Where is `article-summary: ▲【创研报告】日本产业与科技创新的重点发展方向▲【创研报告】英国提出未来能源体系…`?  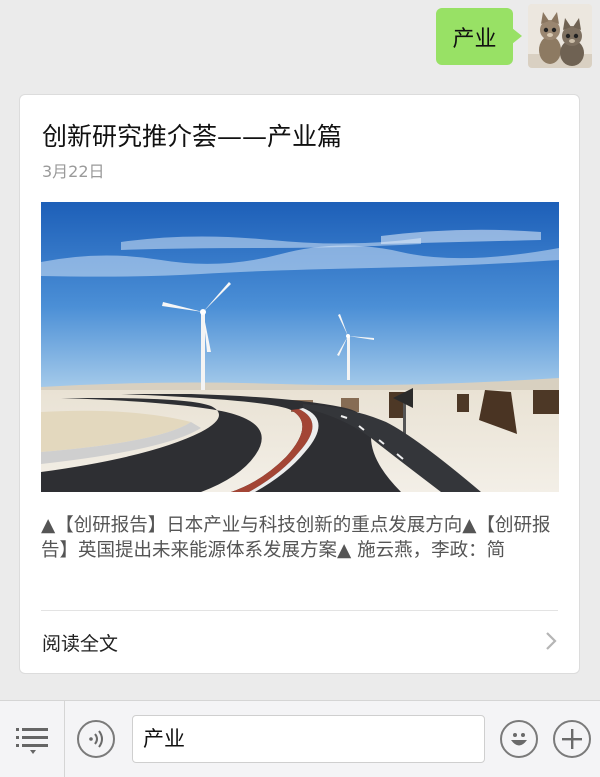
article-summary: ▲【创研报告】日本产业与科技创新的重点发展方向▲【创研报告】英国提出未来能源体系… is located at coordinates (296, 538).